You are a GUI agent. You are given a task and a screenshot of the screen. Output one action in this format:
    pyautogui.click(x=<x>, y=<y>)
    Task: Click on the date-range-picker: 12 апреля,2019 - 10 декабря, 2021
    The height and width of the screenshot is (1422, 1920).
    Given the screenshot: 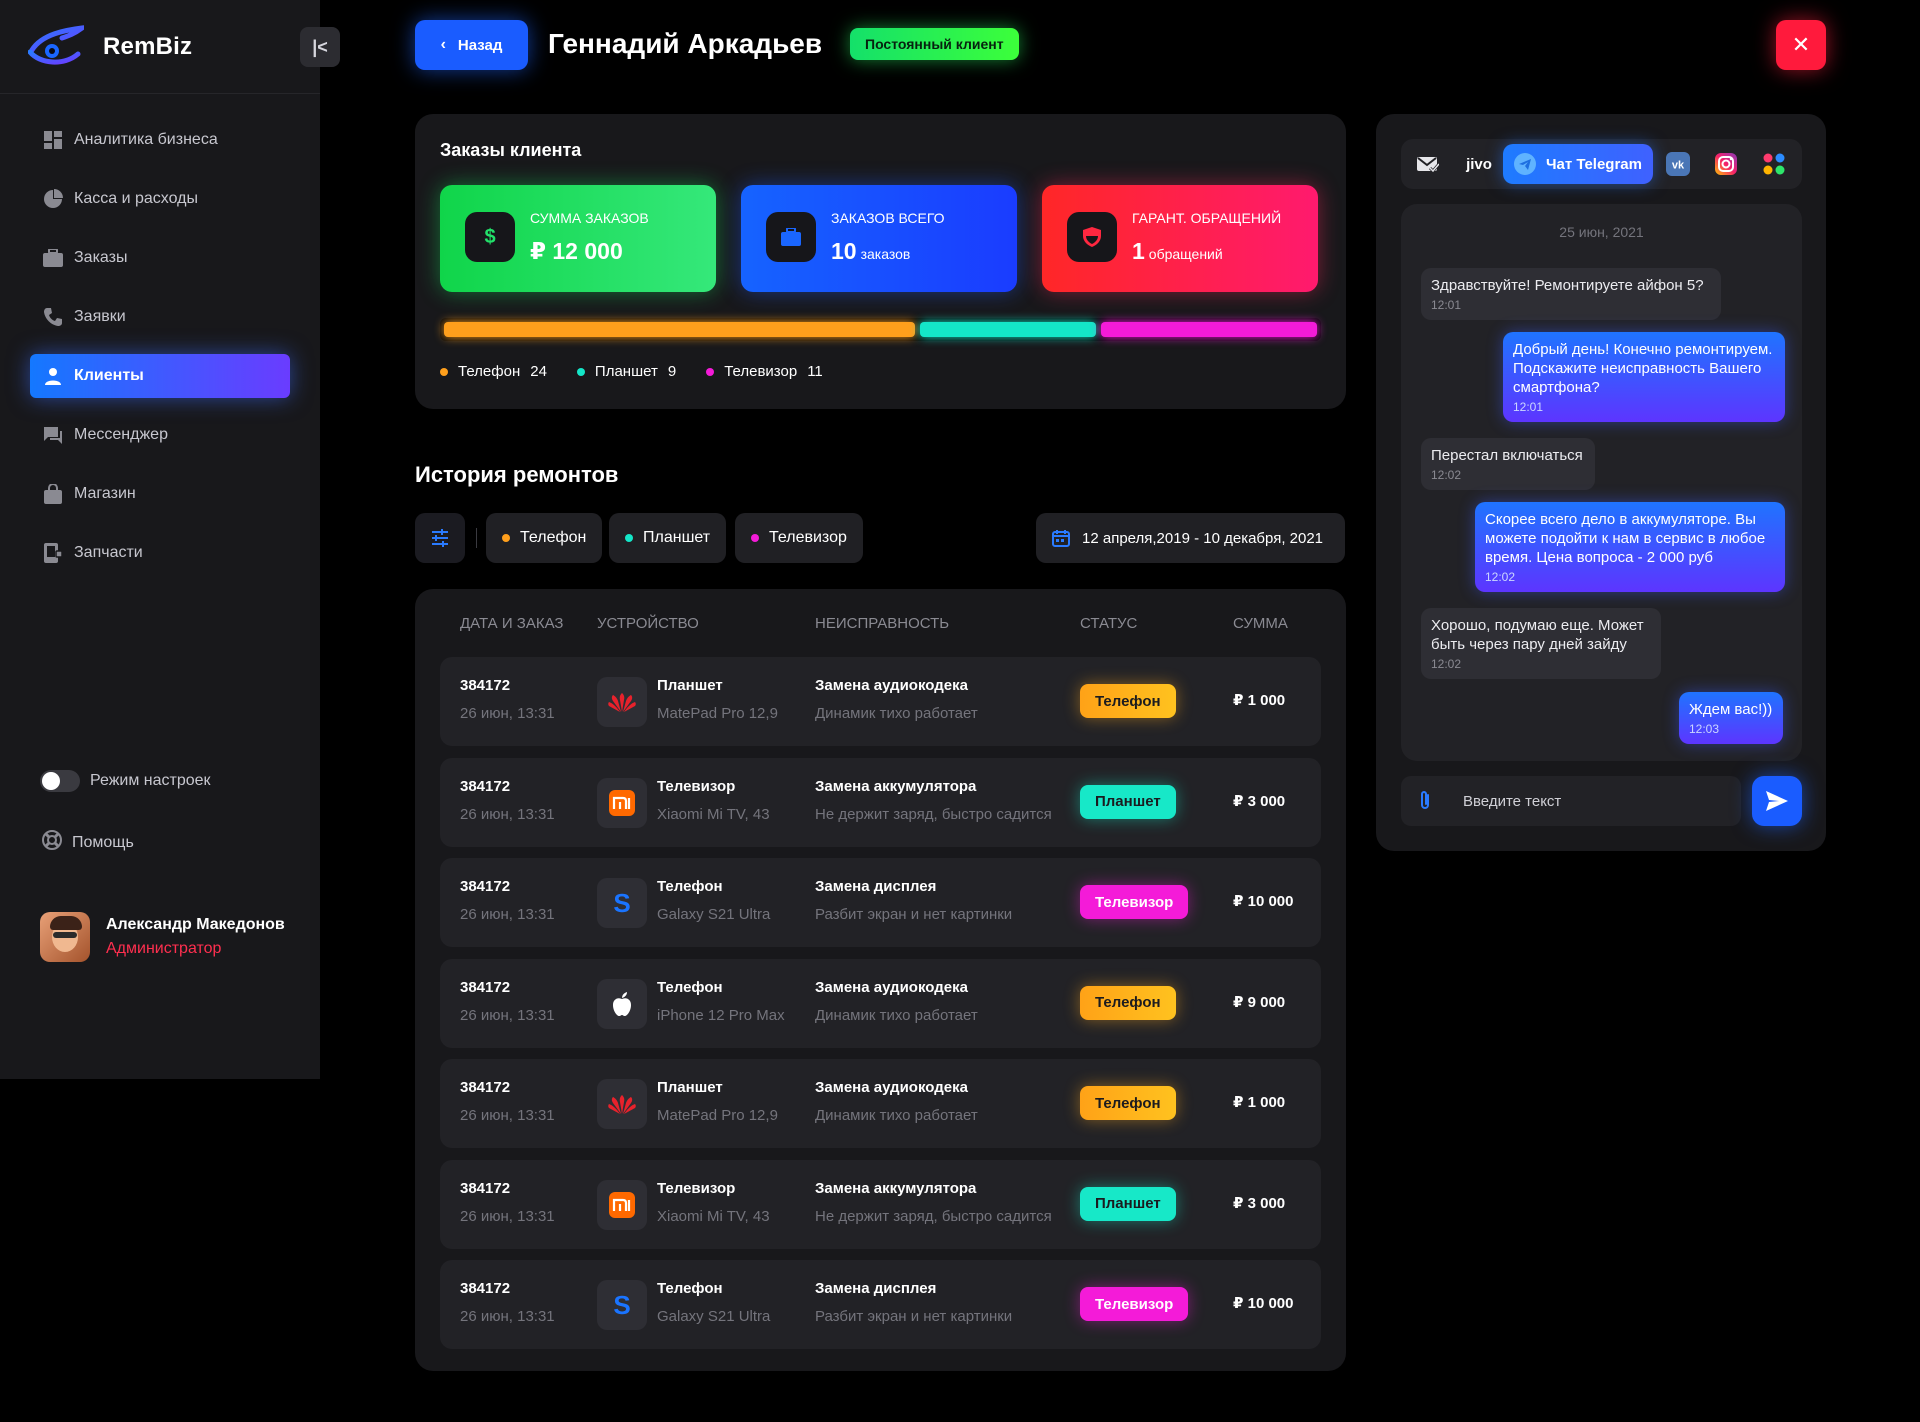 What is the action you would take?
    pyautogui.click(x=1190, y=538)
    